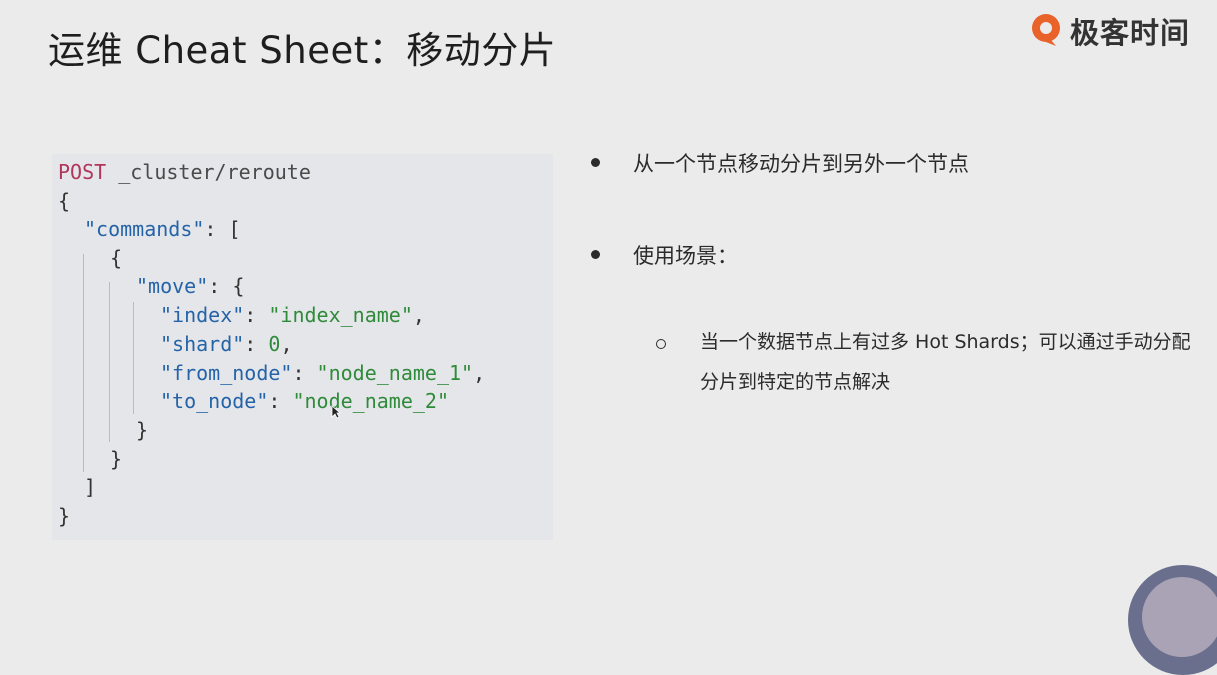 The width and height of the screenshot is (1217, 675). I want to click on bracket: ], so click(90, 487).